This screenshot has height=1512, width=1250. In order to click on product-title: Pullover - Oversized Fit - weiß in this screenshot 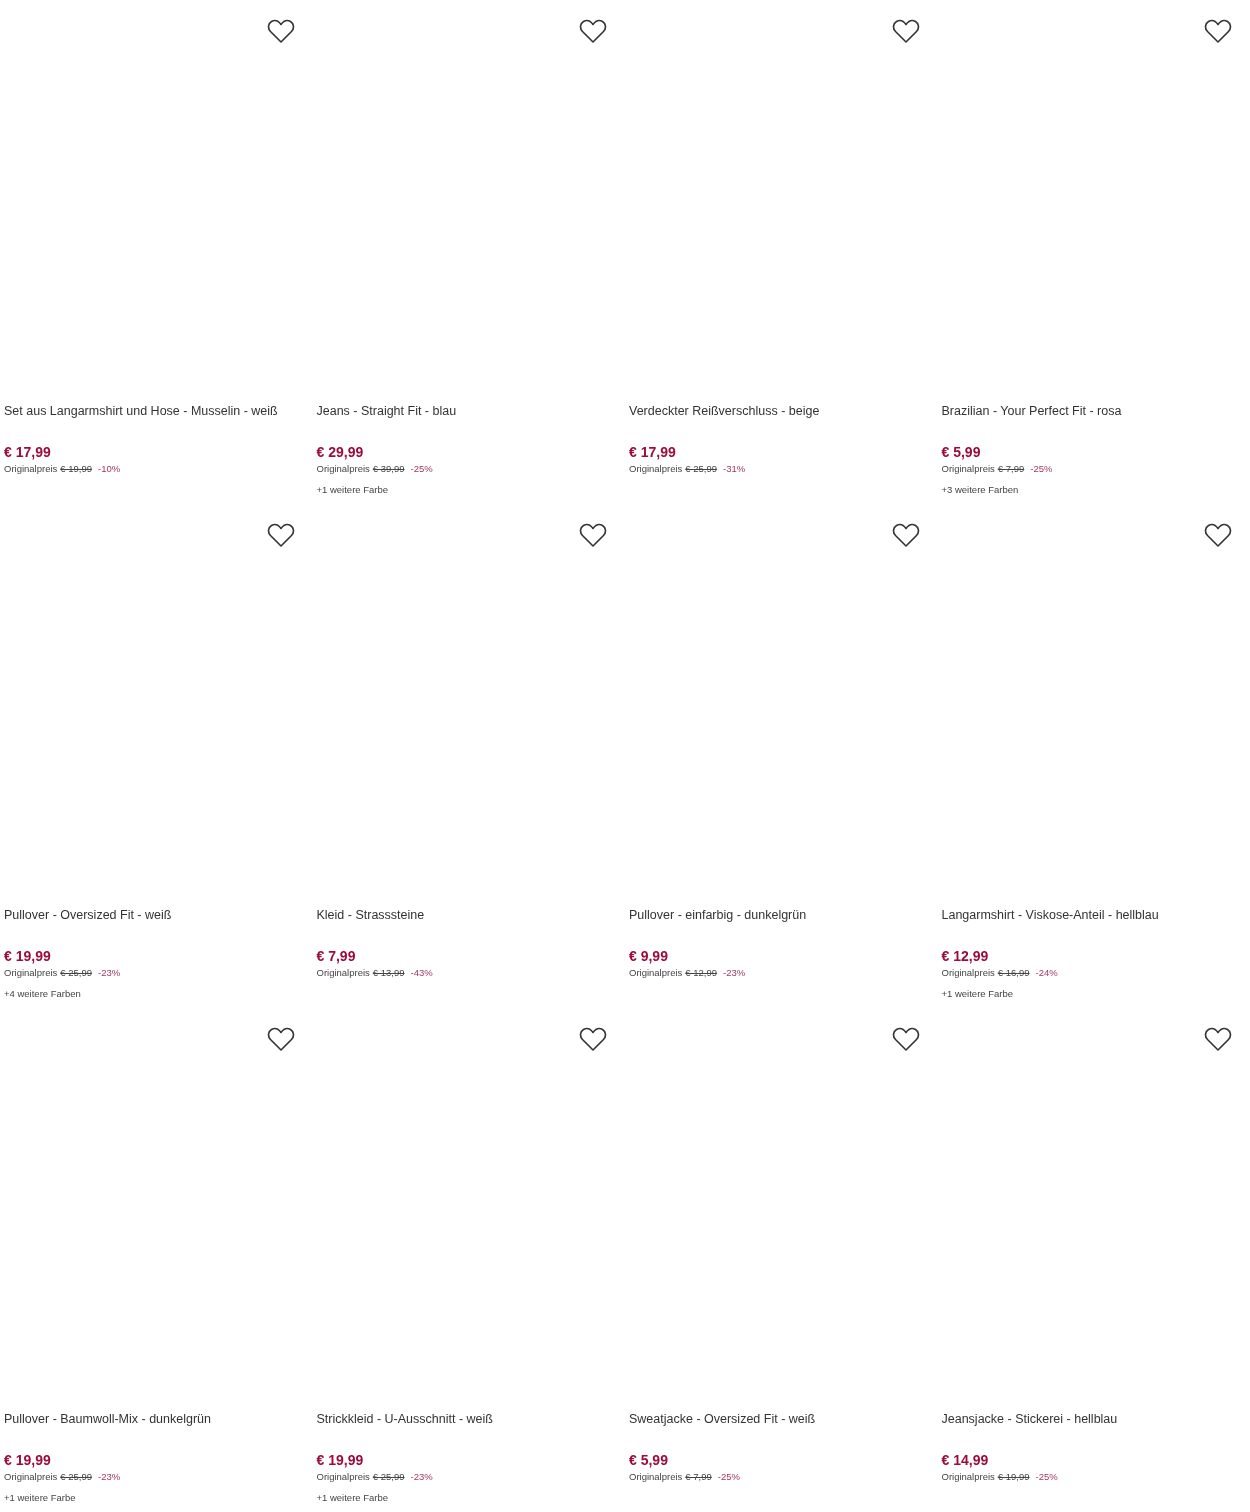, I will do `click(88, 915)`.